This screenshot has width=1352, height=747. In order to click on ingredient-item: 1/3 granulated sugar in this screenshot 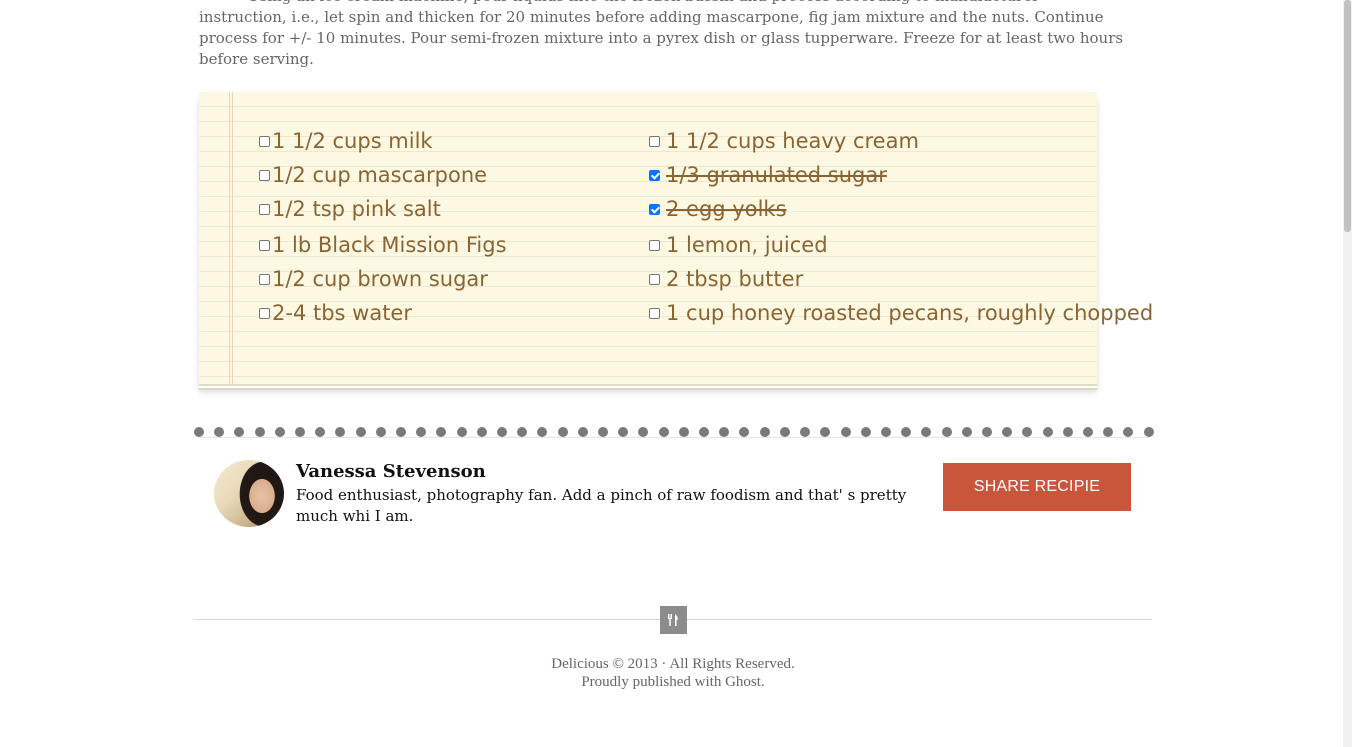, I will do `click(768, 175)`.